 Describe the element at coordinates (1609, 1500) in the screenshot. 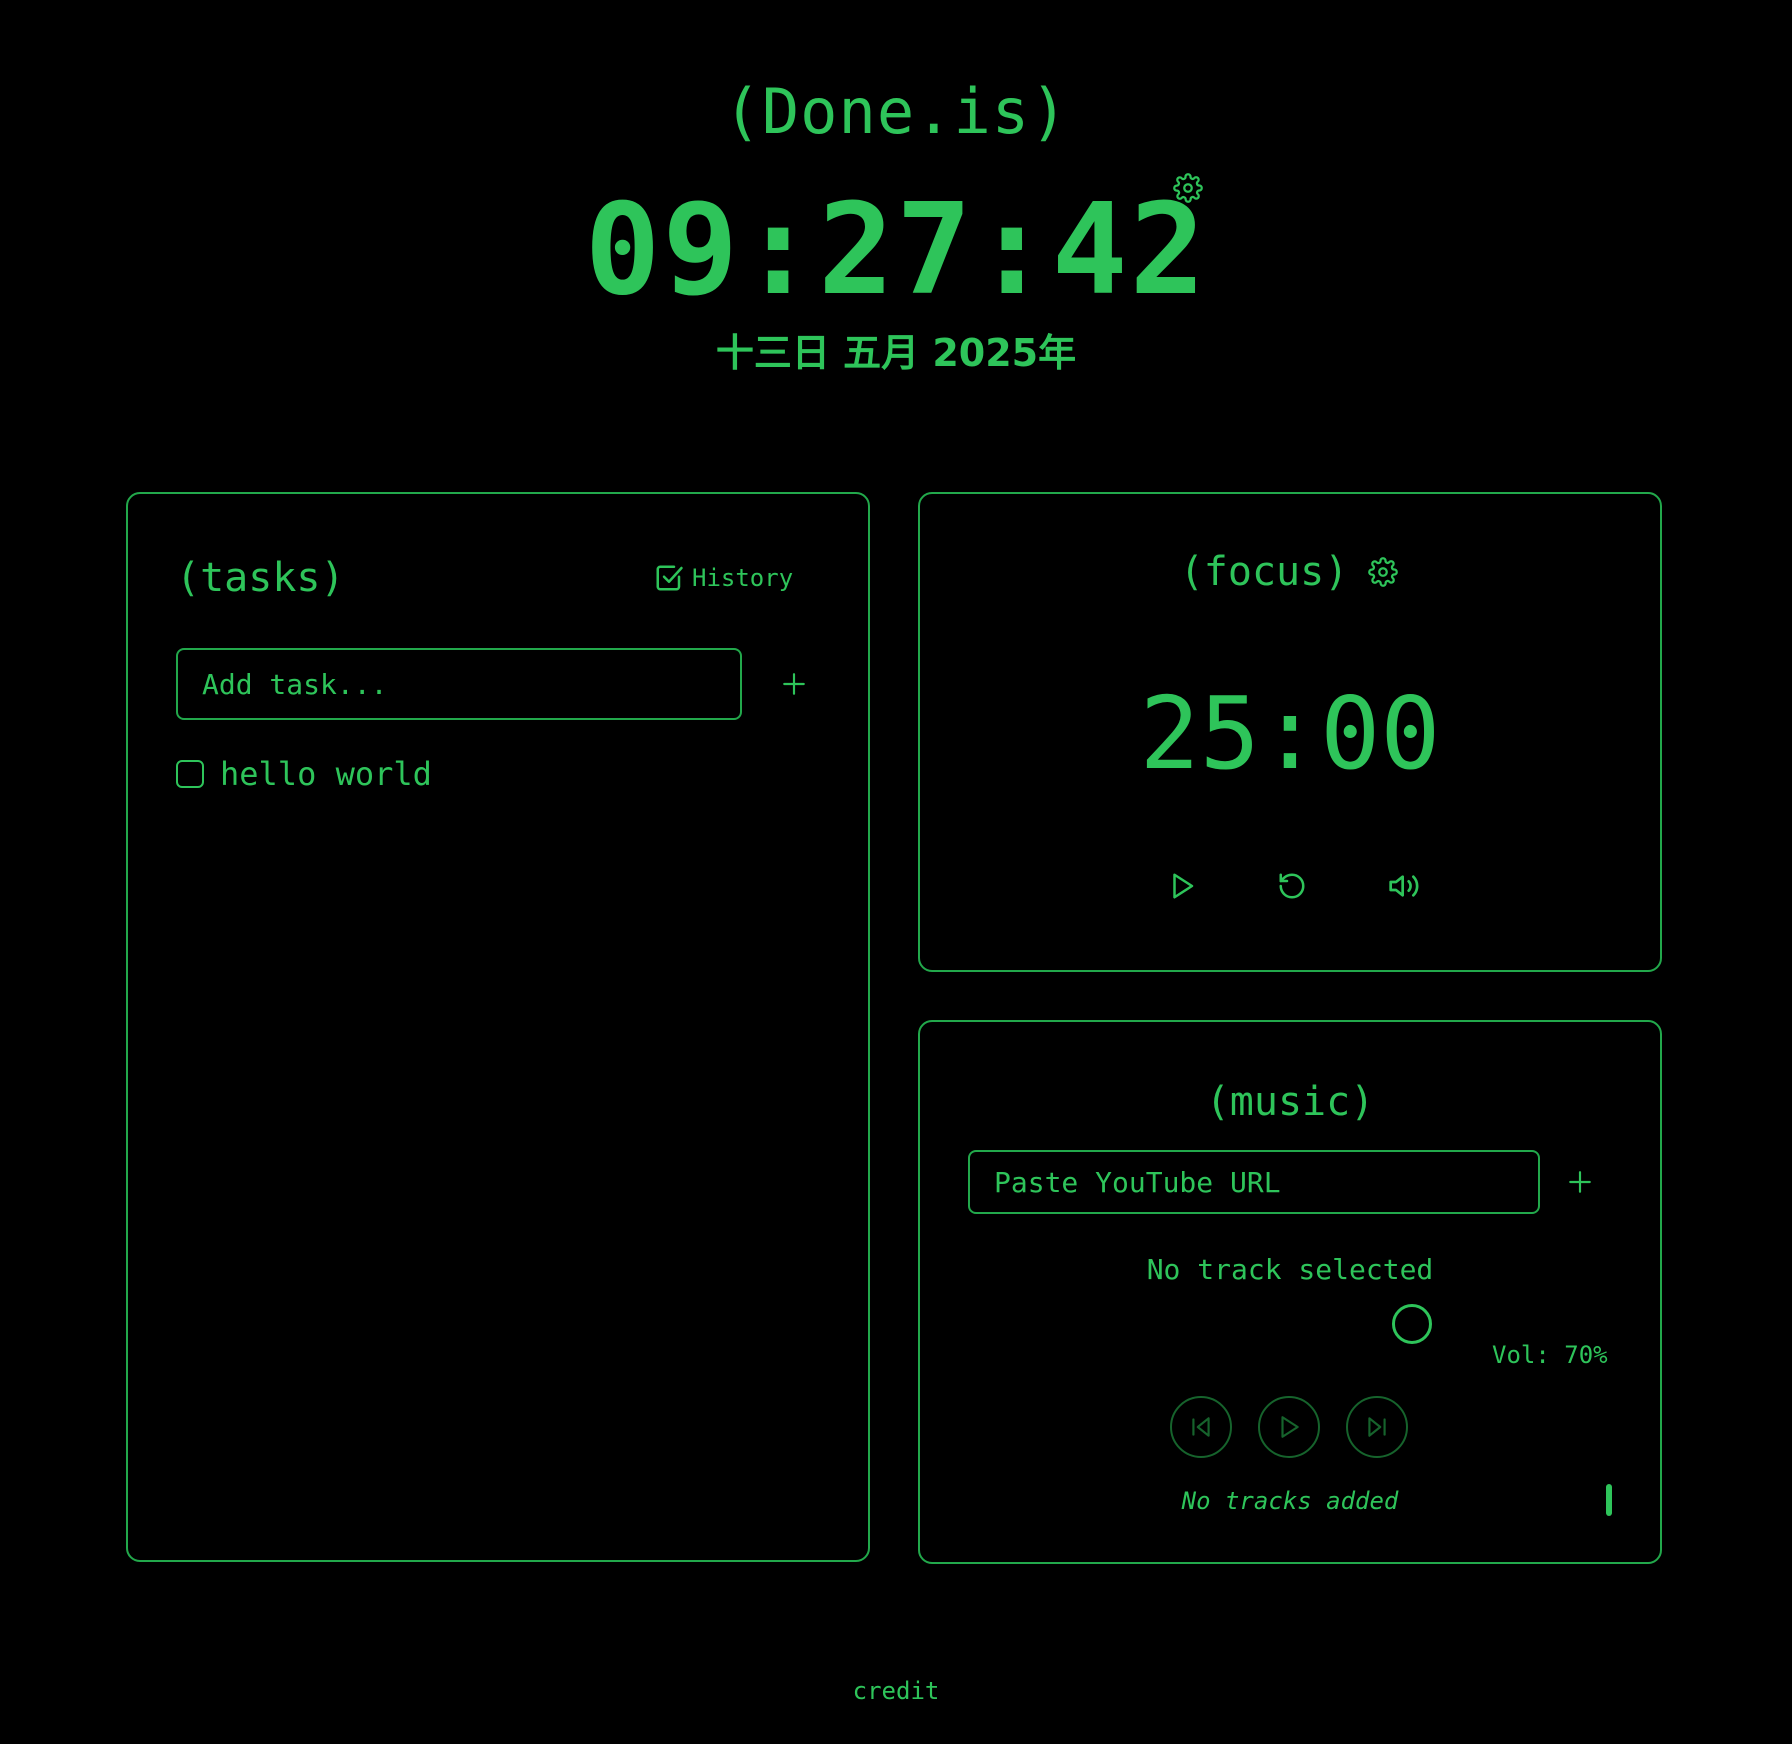

I see `playlist-scrollbar` at that location.